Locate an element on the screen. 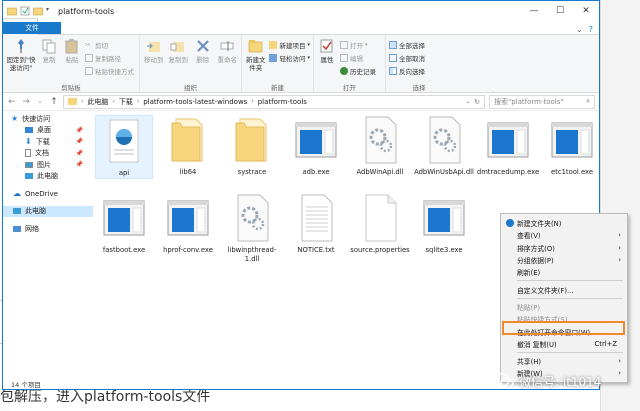  forward-arrow-icon: → is located at coordinates (26, 102).